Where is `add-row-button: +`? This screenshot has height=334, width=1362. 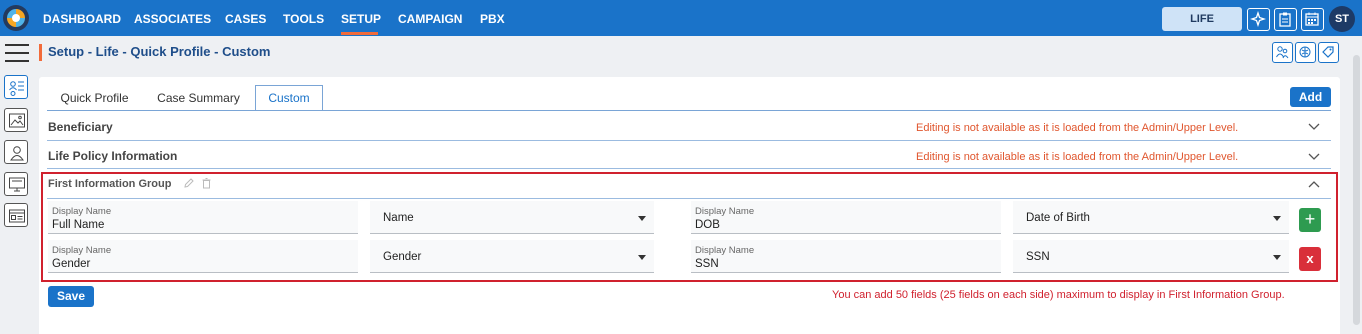 add-row-button: + is located at coordinates (1310, 220).